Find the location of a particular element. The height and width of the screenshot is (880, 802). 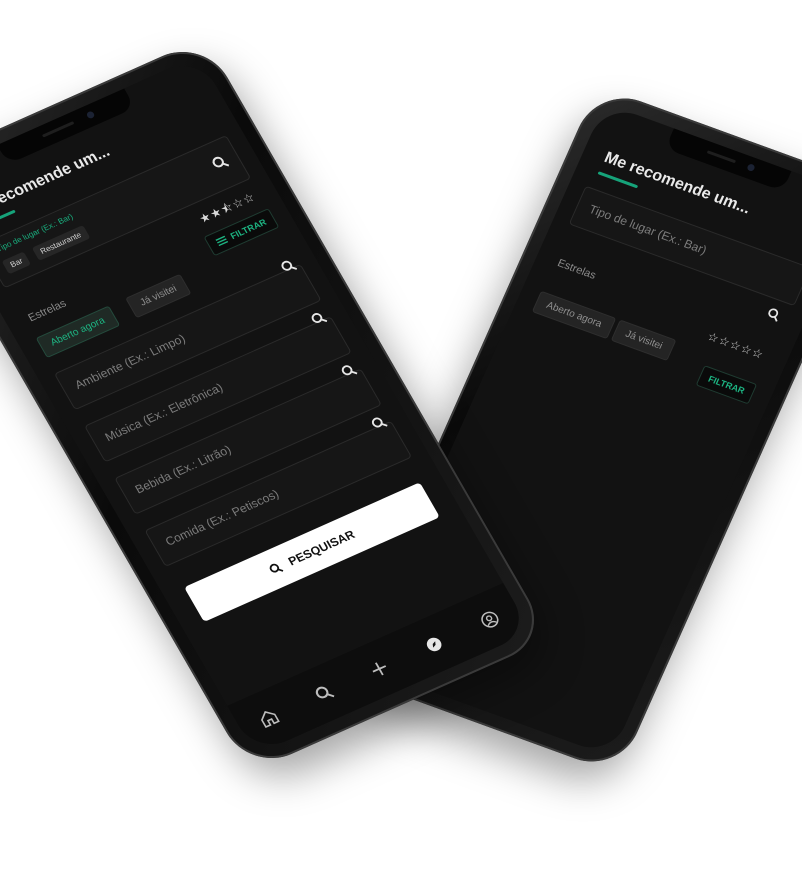

place-type-placeholder: Tipo de lugar (Ex.: Bar) is located at coordinates (647, 230).